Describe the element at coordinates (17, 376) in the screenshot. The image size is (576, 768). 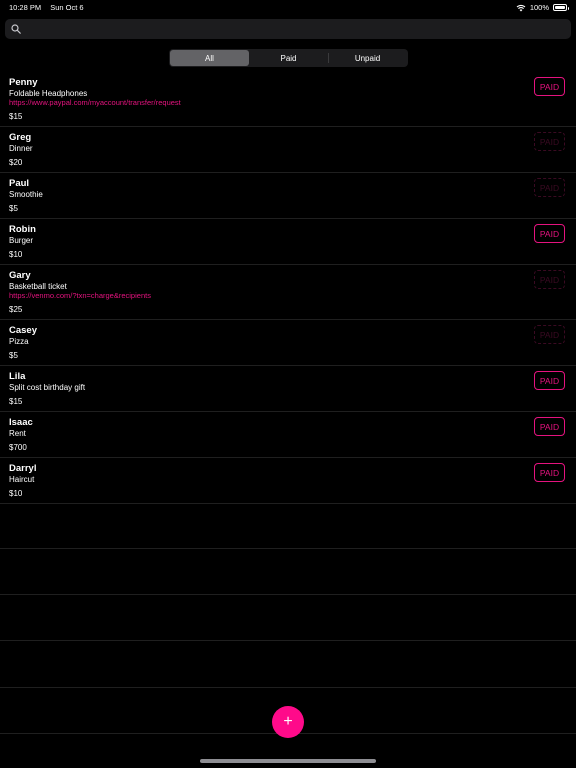
I see `request-name: Lila` at that location.